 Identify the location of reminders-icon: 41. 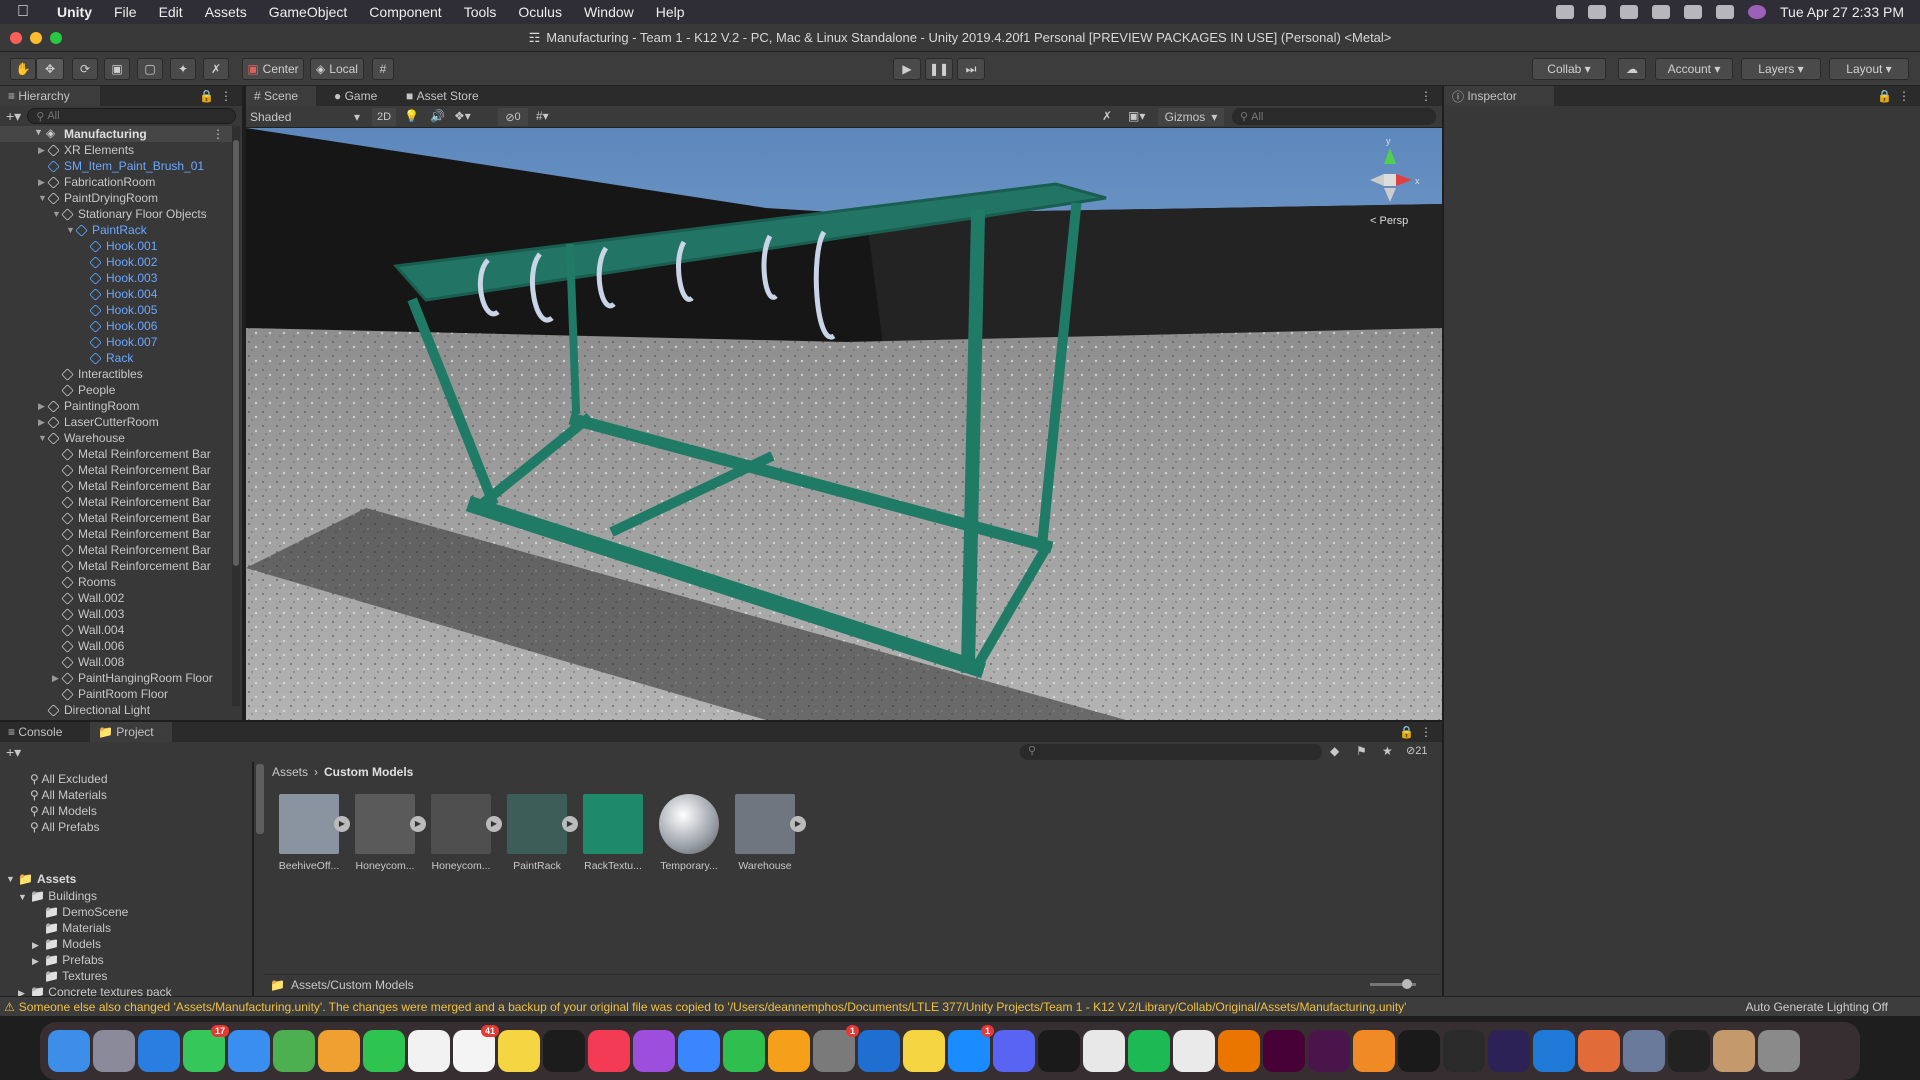
(476, 1048).